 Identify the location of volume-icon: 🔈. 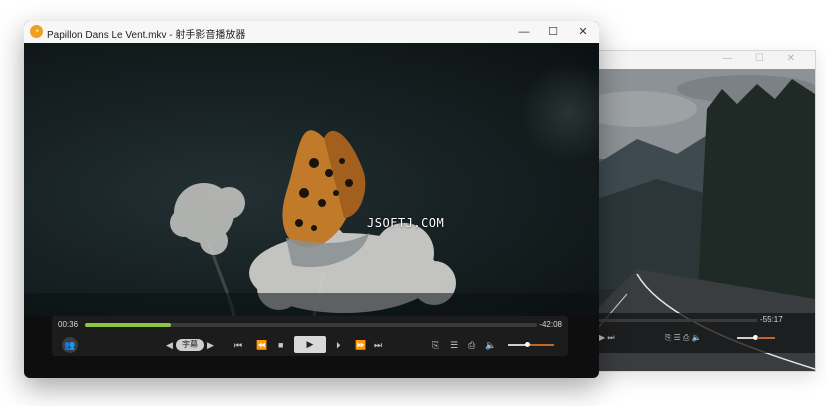
(490, 345).